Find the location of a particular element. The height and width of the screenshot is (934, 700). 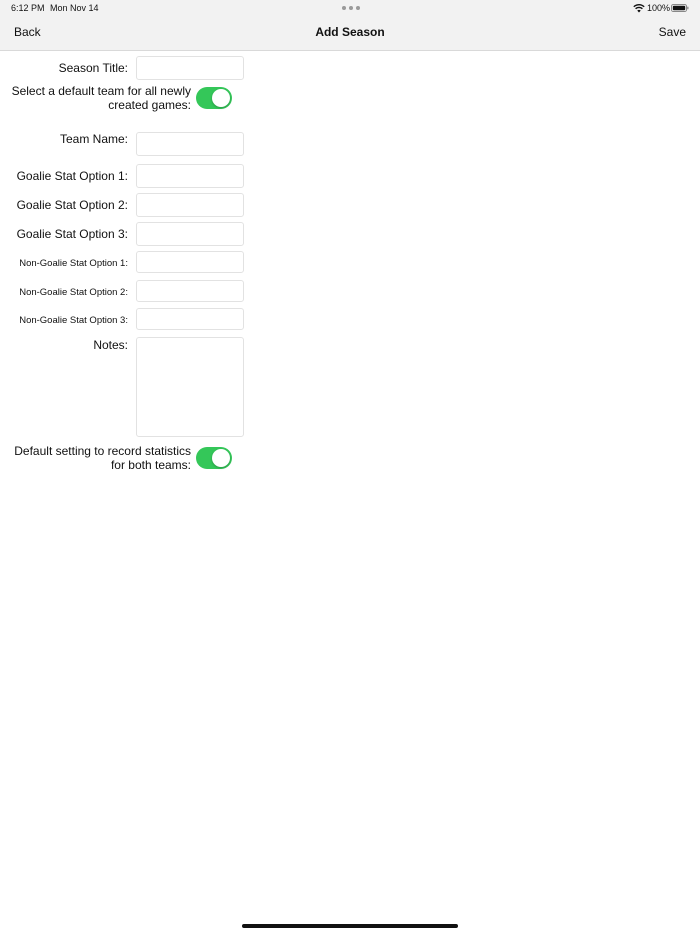

non-goalie-stat-1-input is located at coordinates (190, 262).